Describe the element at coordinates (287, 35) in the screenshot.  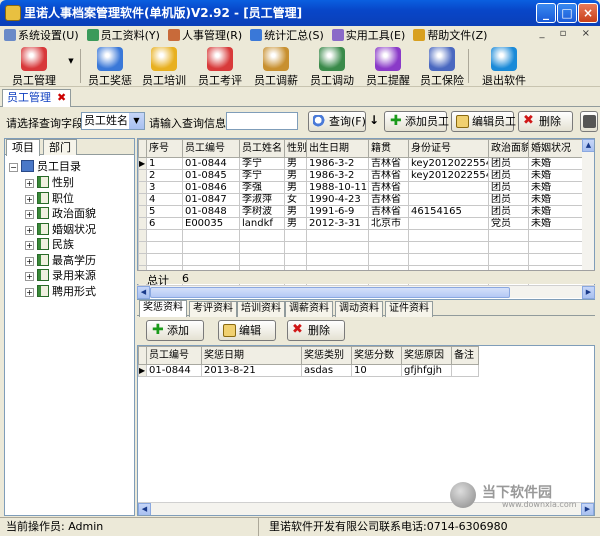
I see `menu-item: 统计汇总(S)` at that location.